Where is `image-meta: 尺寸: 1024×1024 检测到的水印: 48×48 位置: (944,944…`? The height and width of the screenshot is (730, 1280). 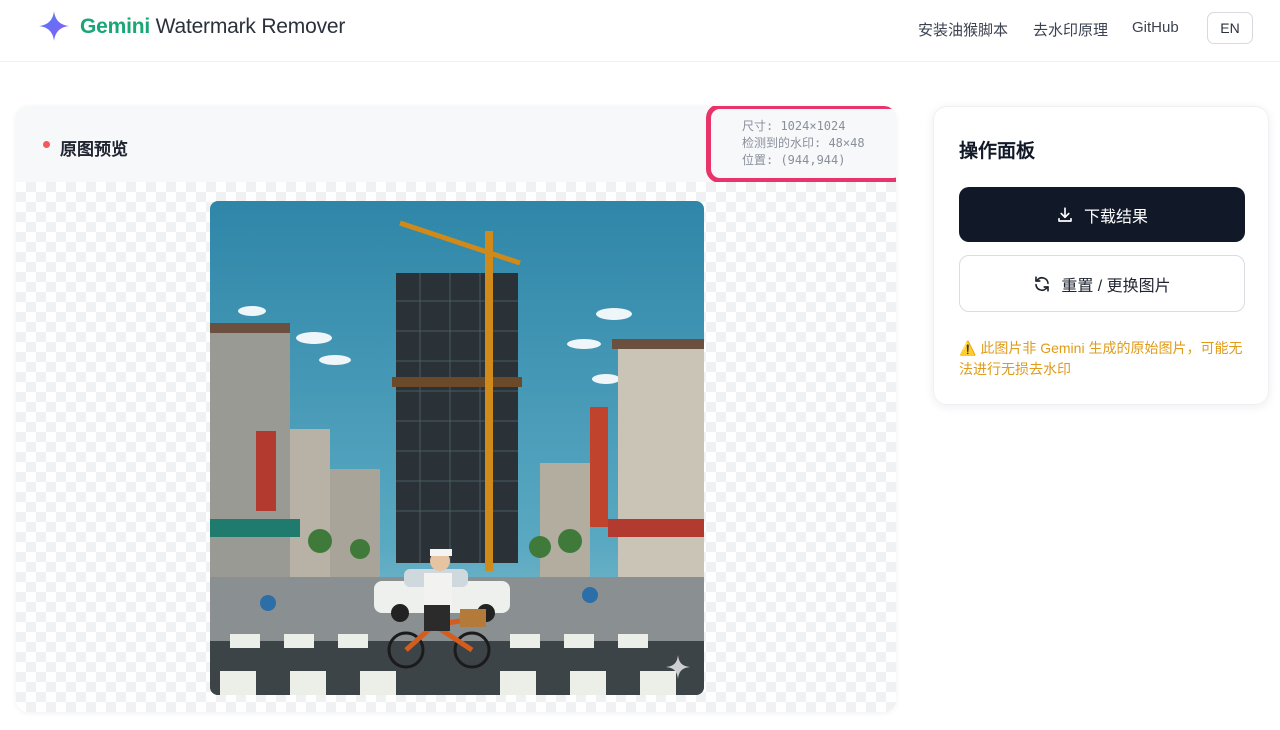 image-meta: 尺寸: 1024×1024 检测到的水印: 48×48 位置: (944,944… is located at coordinates (803, 143).